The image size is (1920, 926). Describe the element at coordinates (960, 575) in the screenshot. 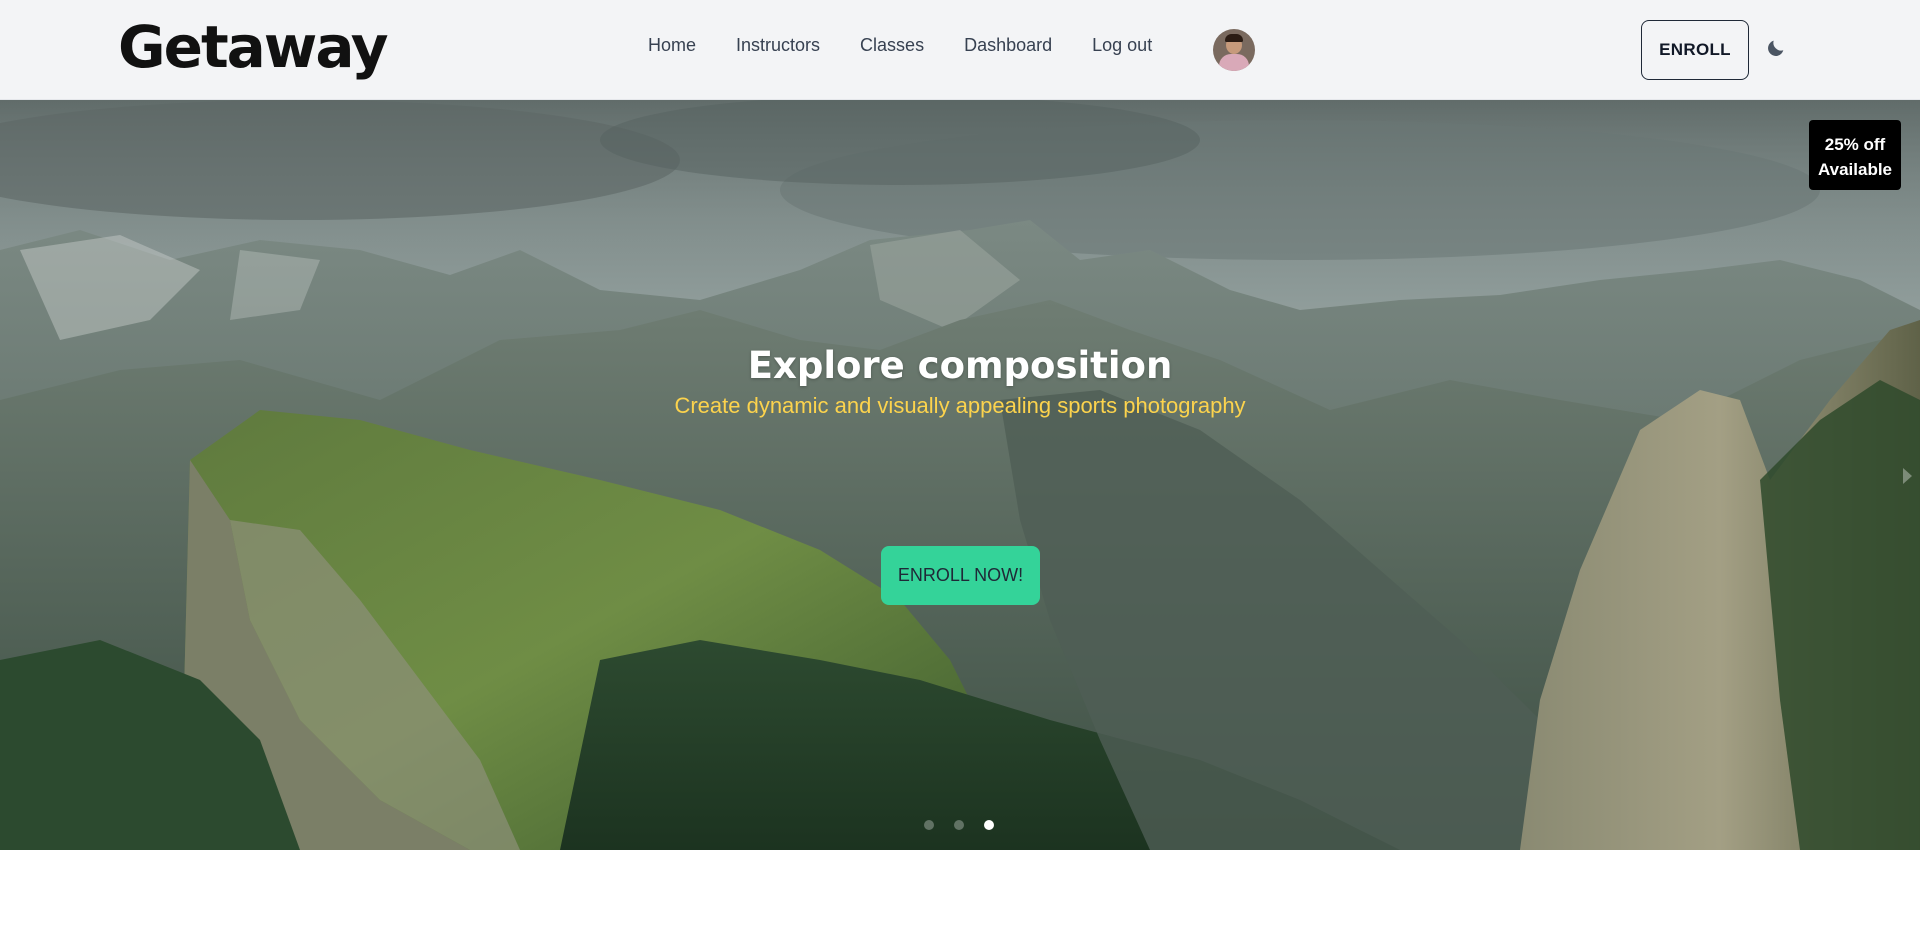

I see `enroll-now-button: ENROLL NOW!` at that location.